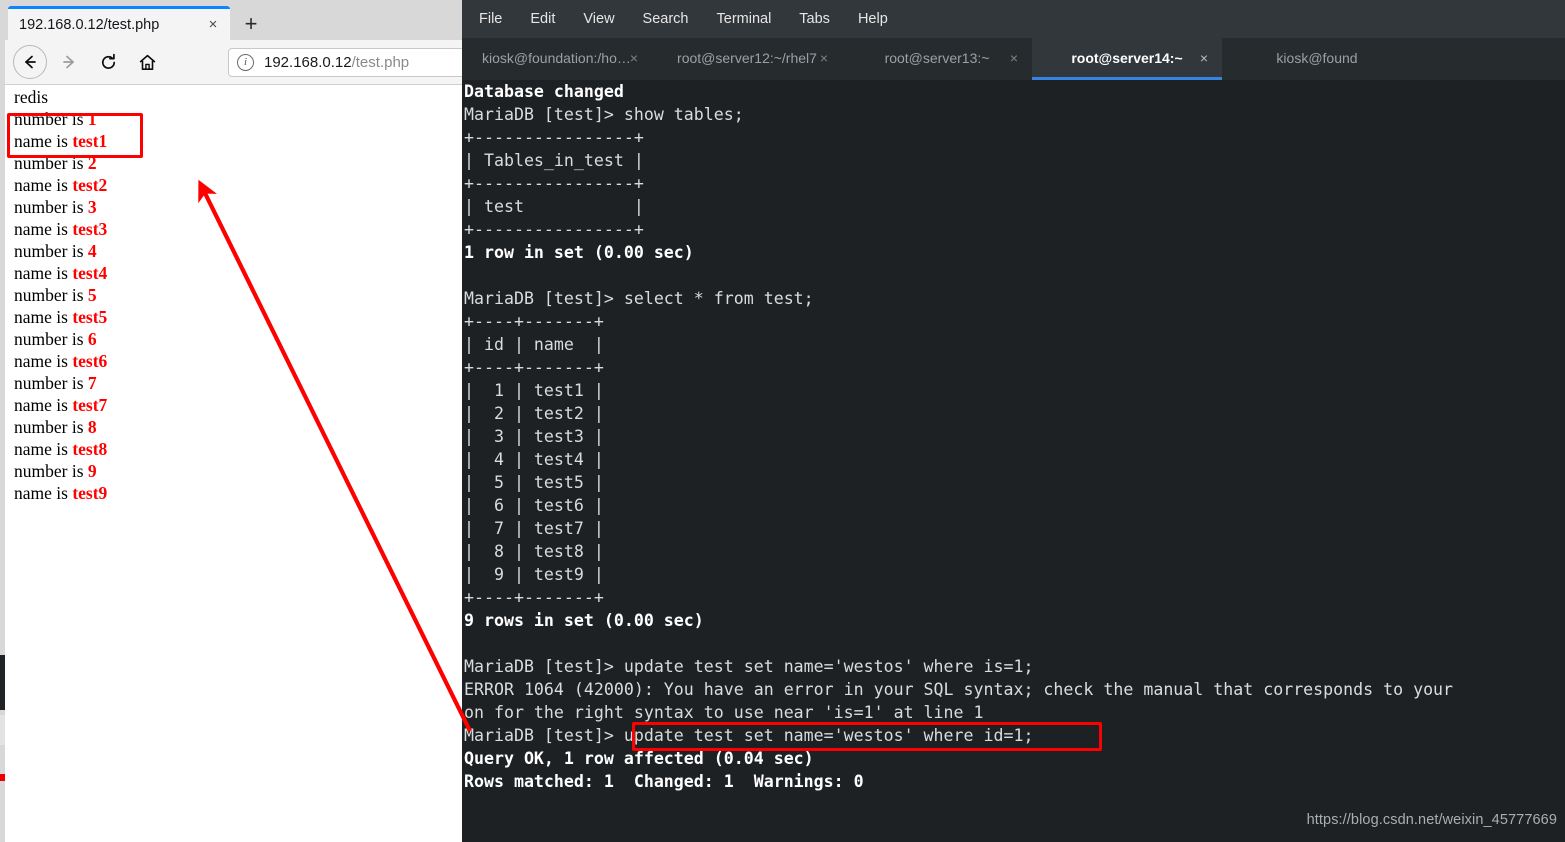  What do you see at coordinates (245, 62) in the screenshot?
I see `site-info-icon: i` at bounding box center [245, 62].